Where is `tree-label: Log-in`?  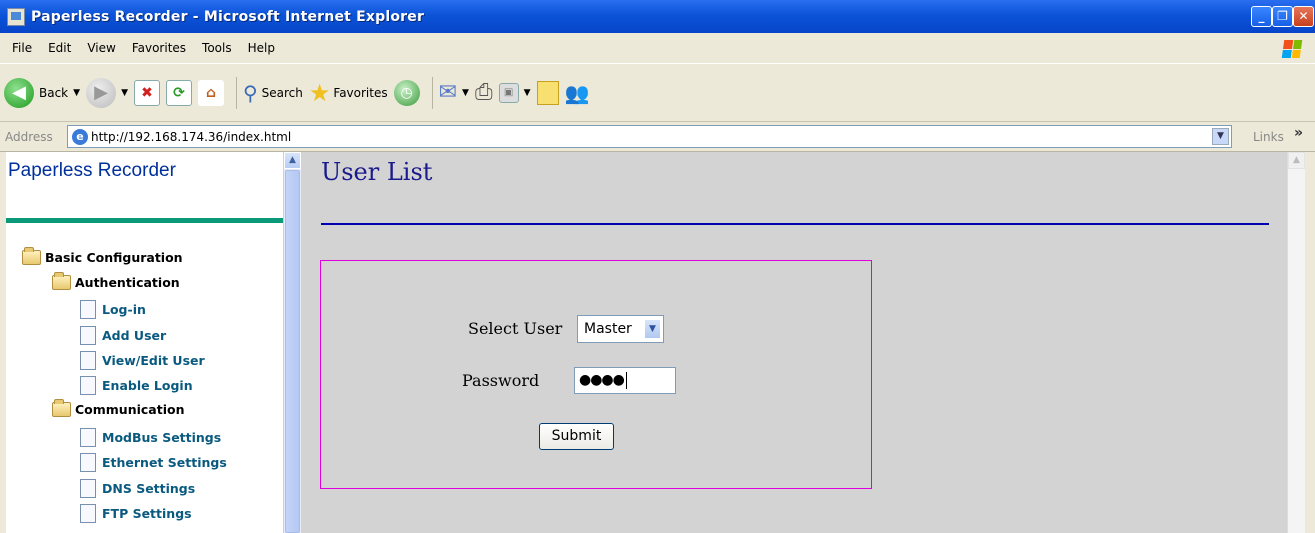
tree-label: Log-in is located at coordinates (124, 309).